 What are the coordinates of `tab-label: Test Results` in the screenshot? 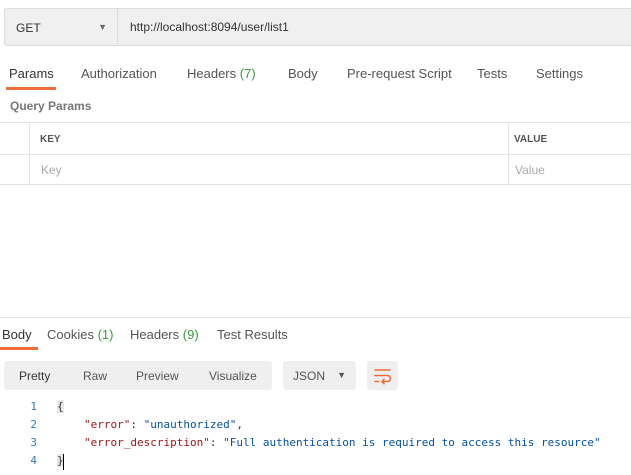 It's located at (252, 334).